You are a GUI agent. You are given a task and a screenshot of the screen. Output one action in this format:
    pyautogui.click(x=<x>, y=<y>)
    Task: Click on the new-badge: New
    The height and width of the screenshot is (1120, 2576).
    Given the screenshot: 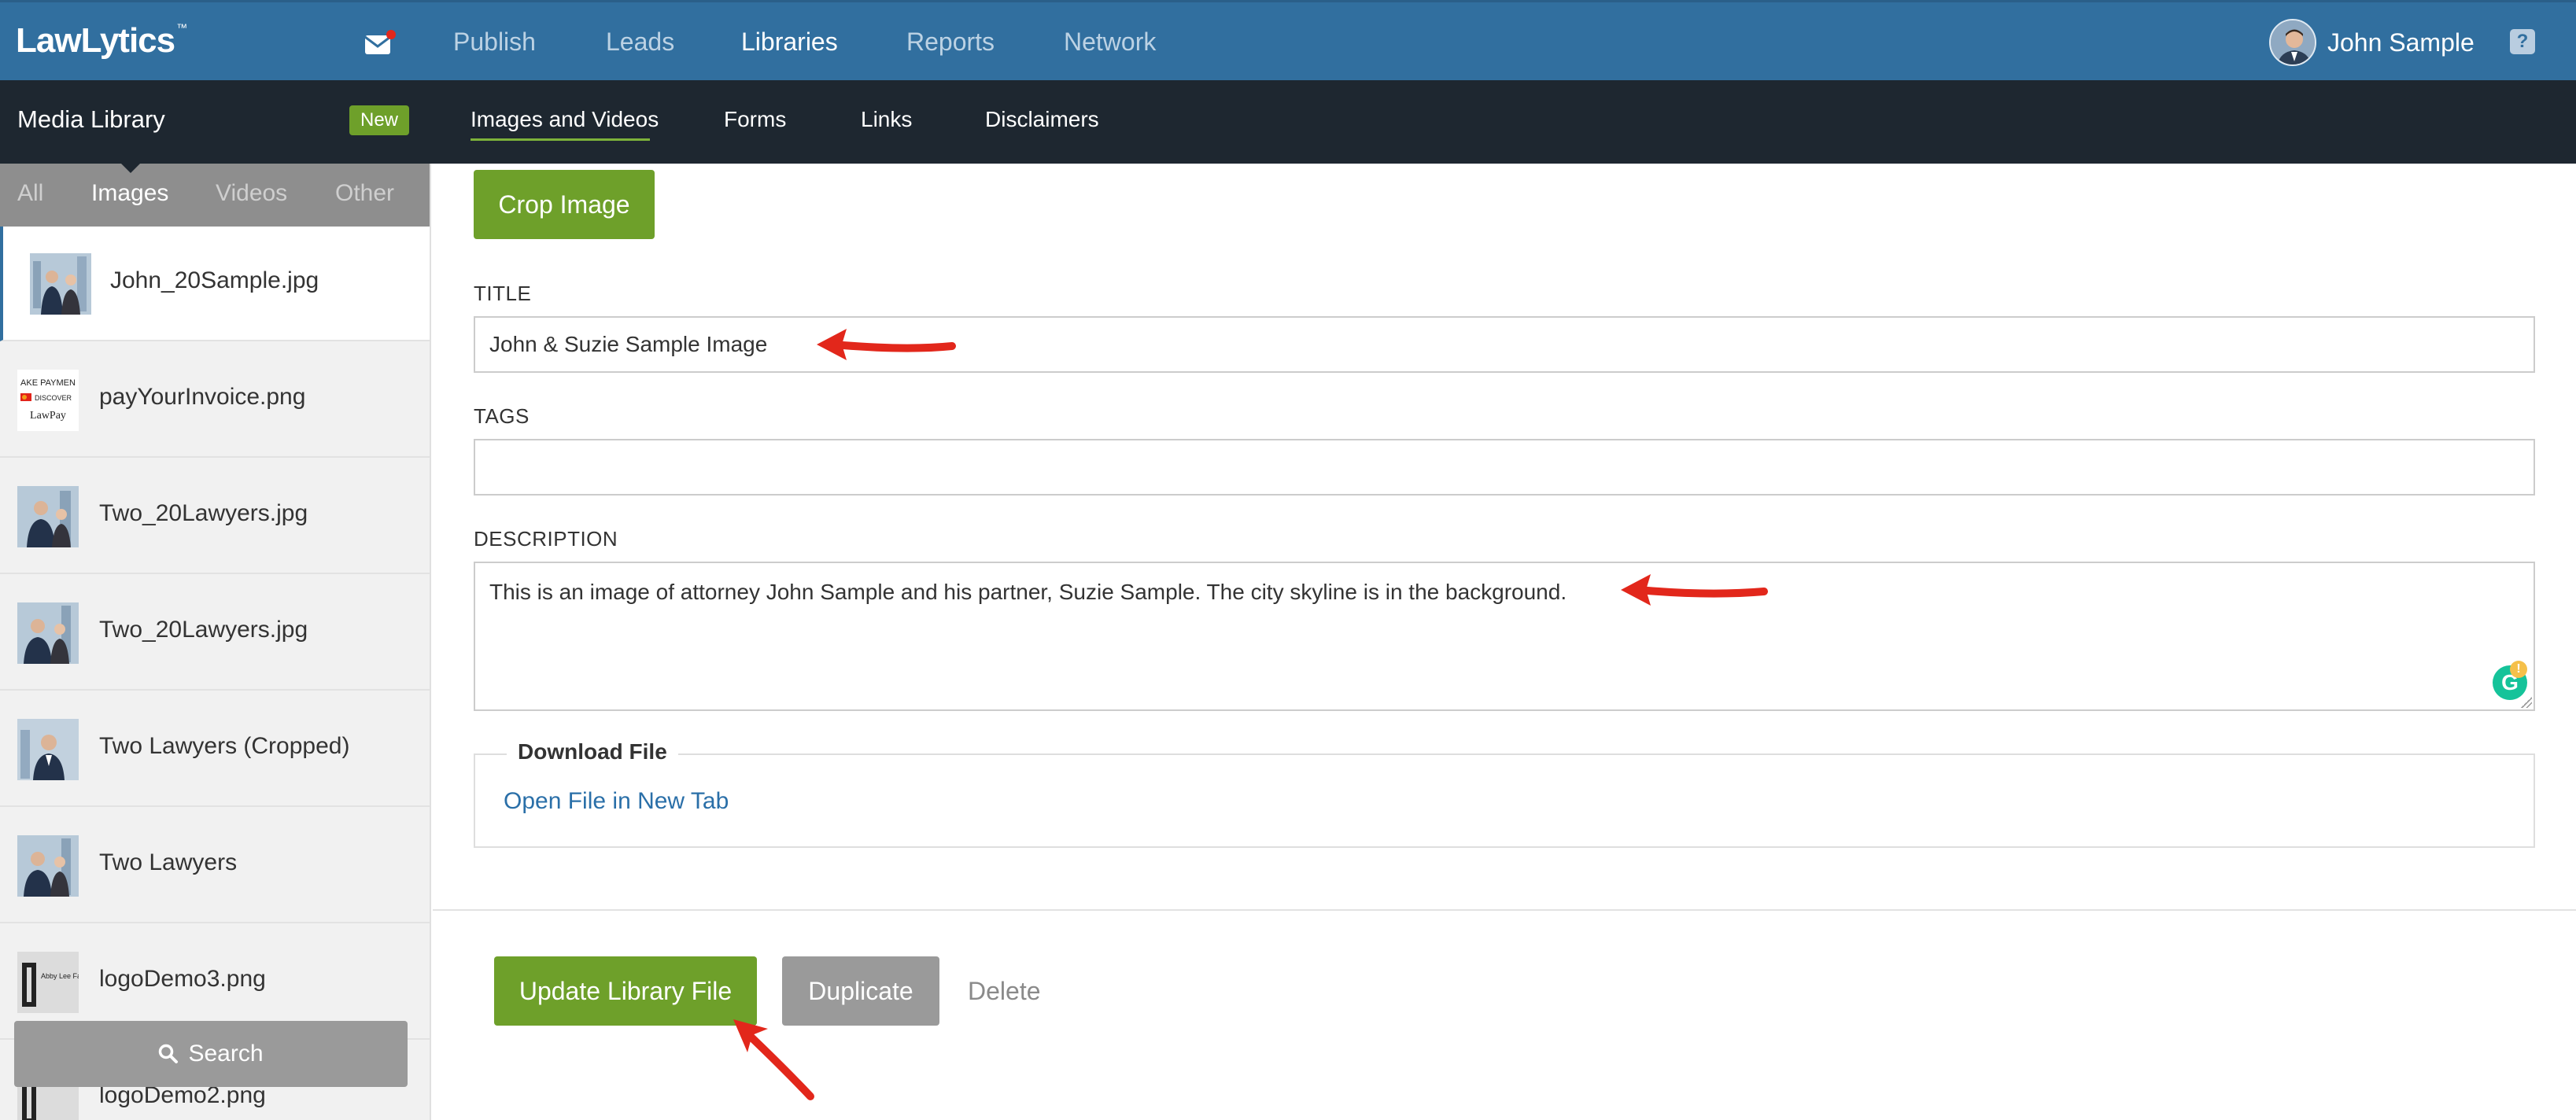 What is the action you would take?
    pyautogui.click(x=379, y=120)
    